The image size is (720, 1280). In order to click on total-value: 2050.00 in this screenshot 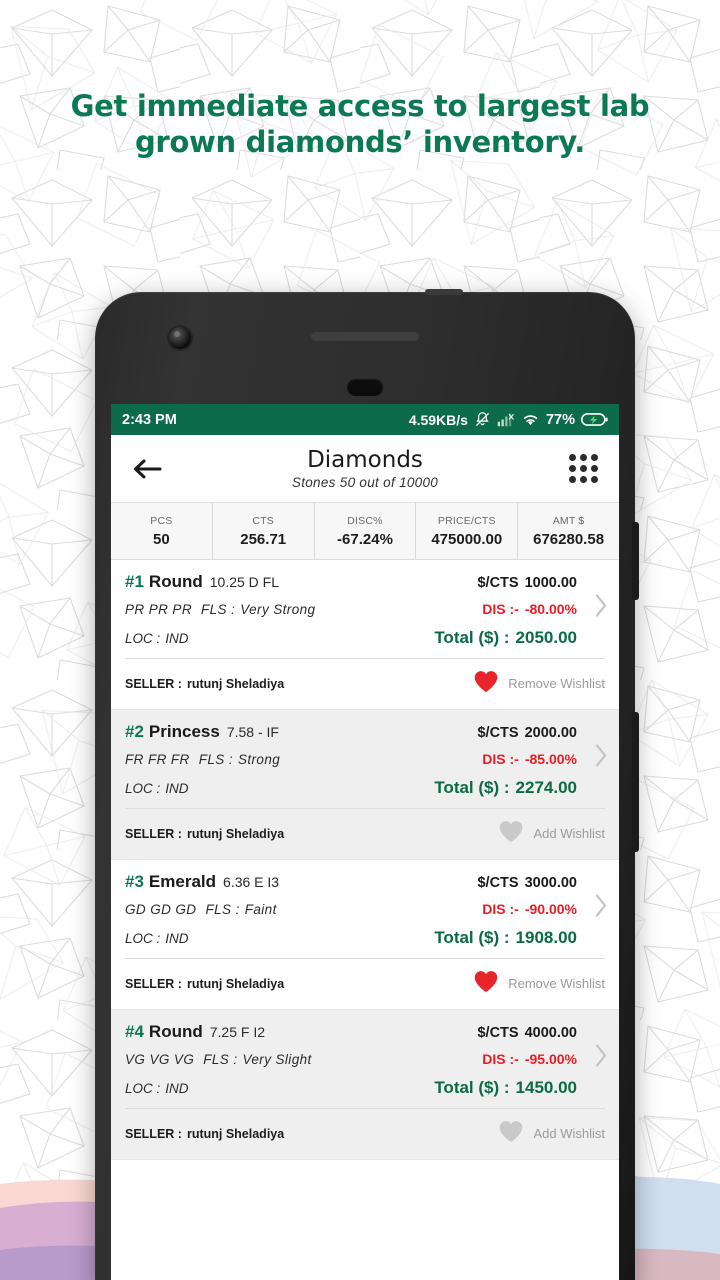, I will do `click(546, 637)`.